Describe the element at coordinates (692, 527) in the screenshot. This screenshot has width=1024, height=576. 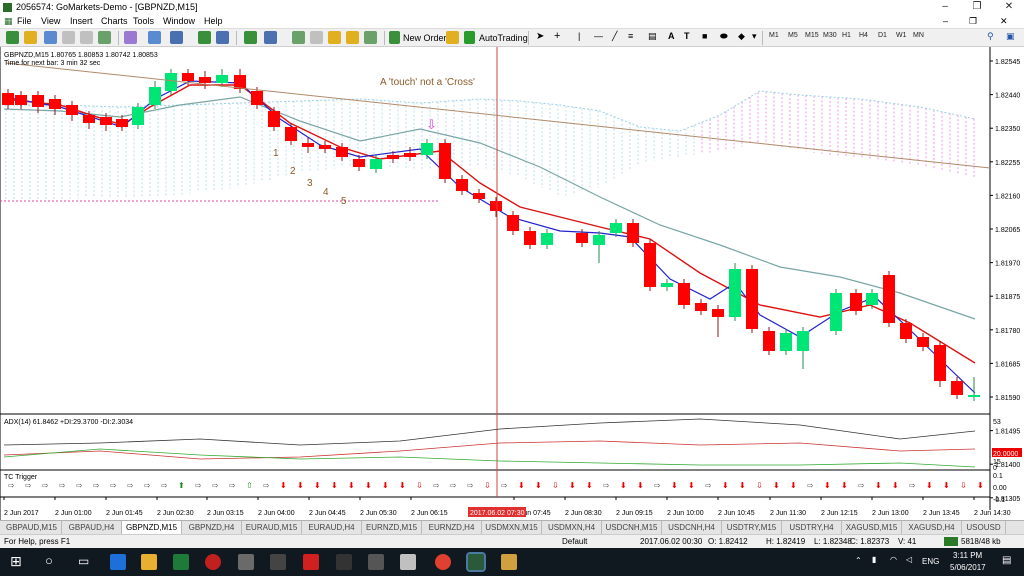
I see `chart-tab: USDCNH,H4` at that location.